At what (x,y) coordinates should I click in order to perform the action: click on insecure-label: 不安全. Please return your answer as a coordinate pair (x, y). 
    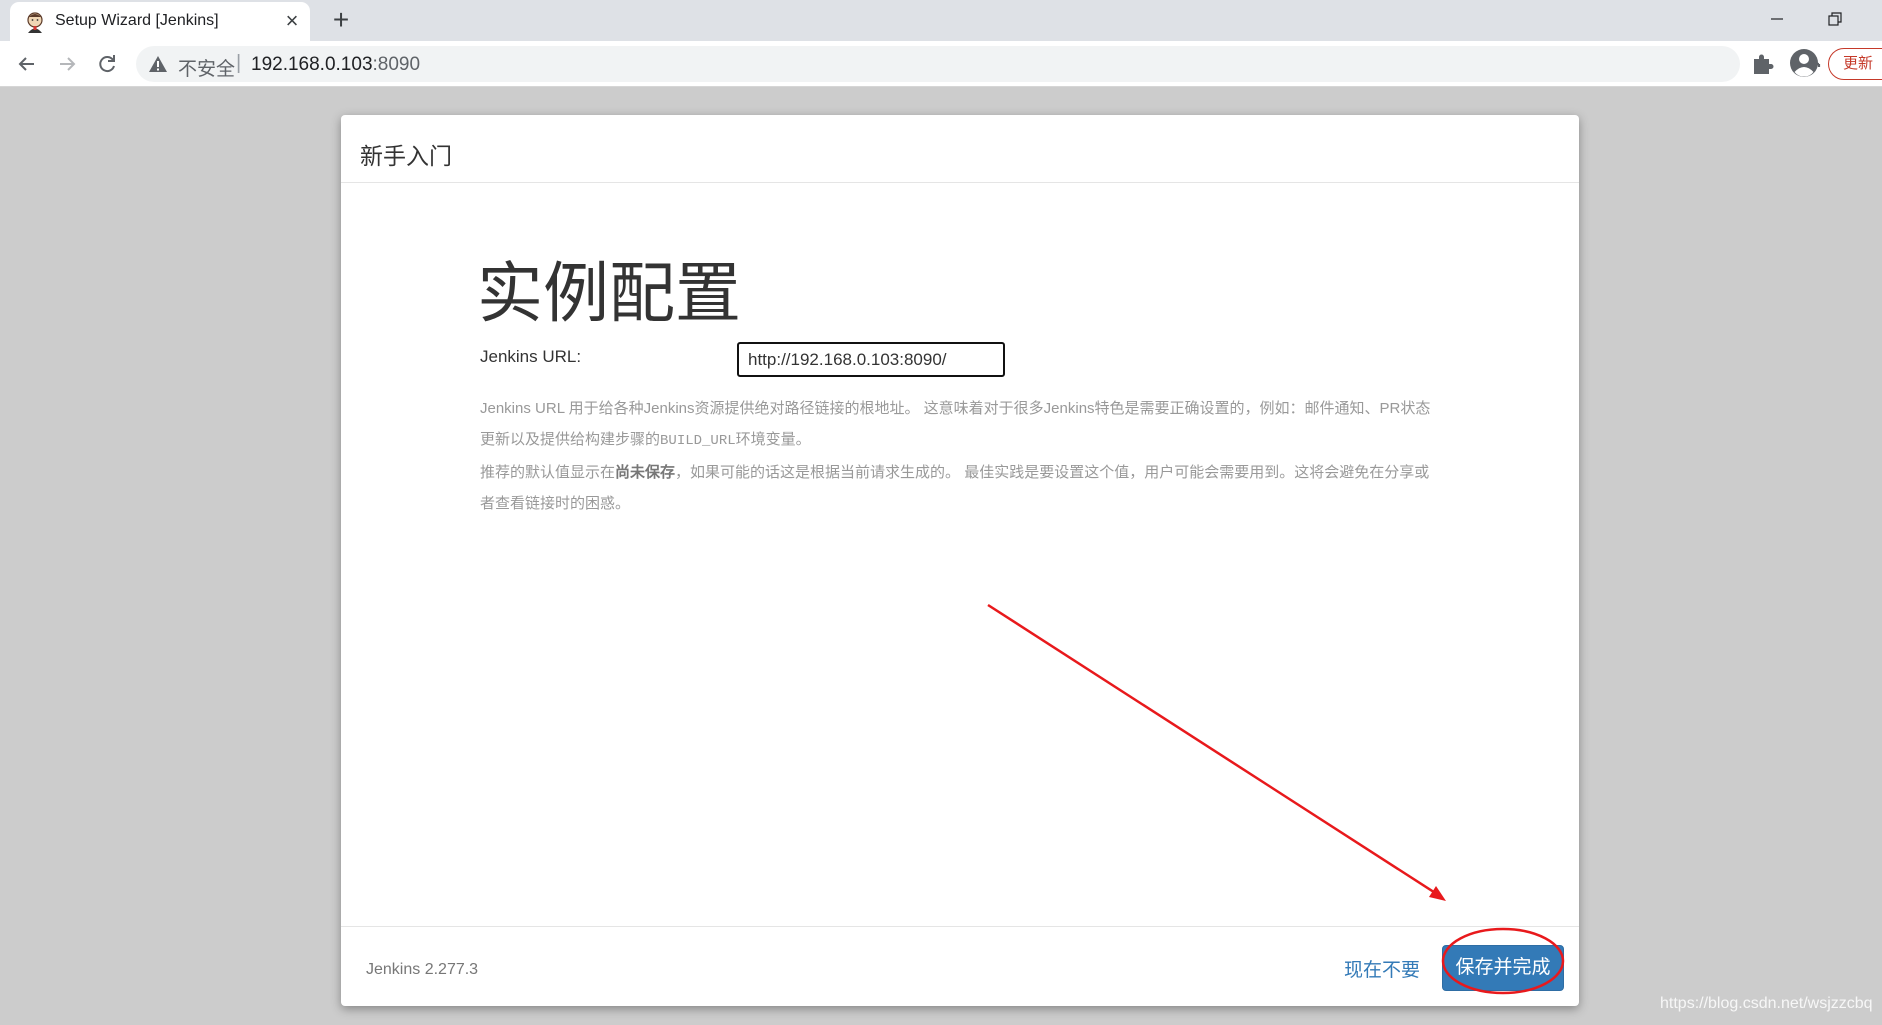
    Looking at the image, I should click on (206, 67).